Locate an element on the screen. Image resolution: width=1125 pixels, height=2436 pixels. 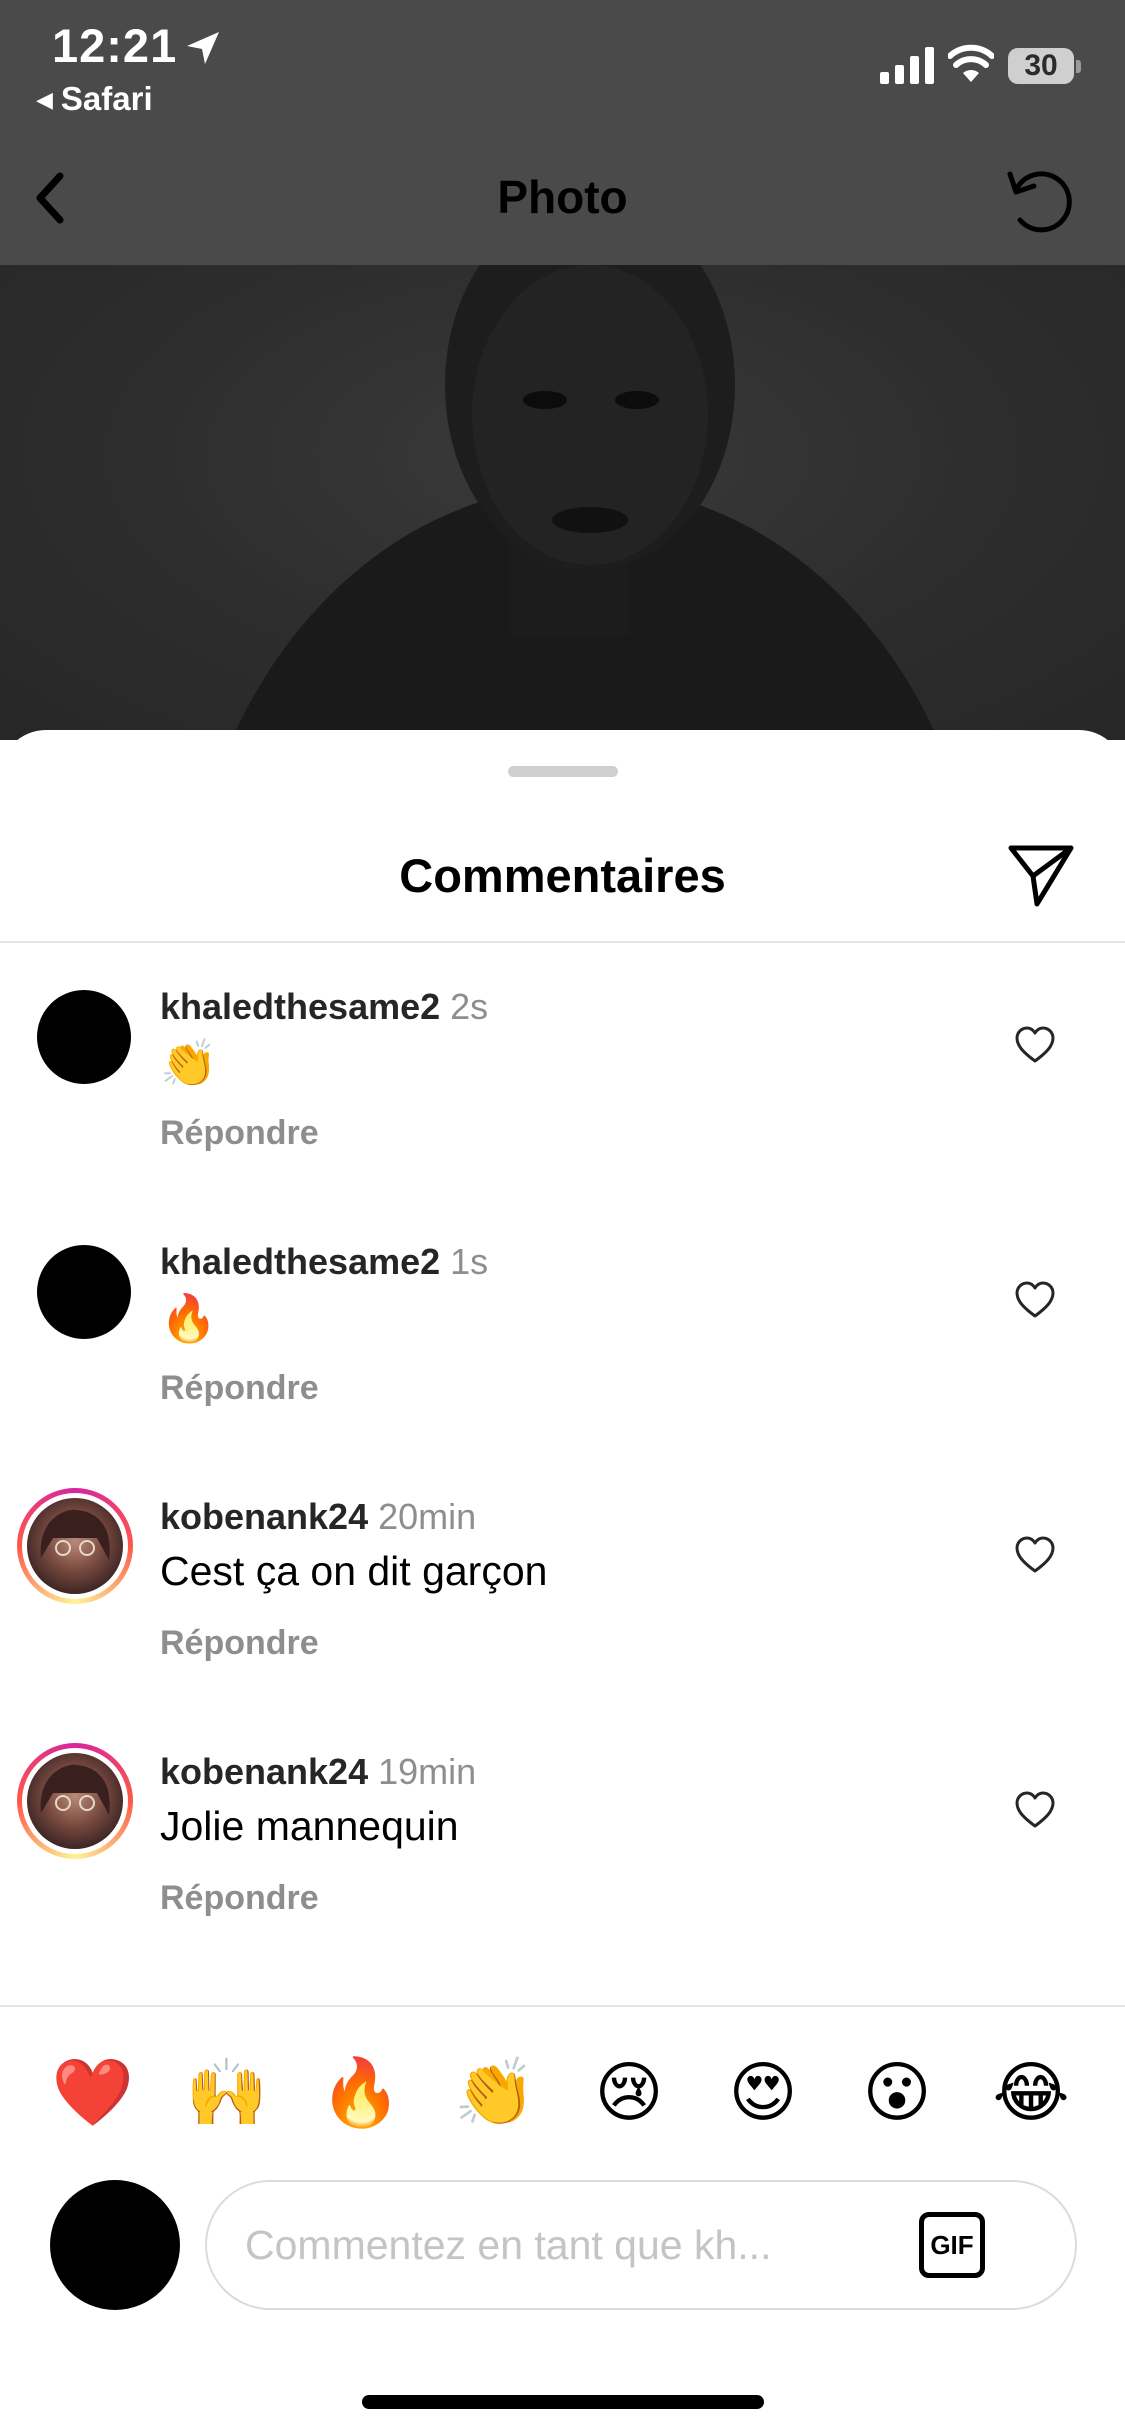
page-title: Photo is located at coordinates (562, 197).